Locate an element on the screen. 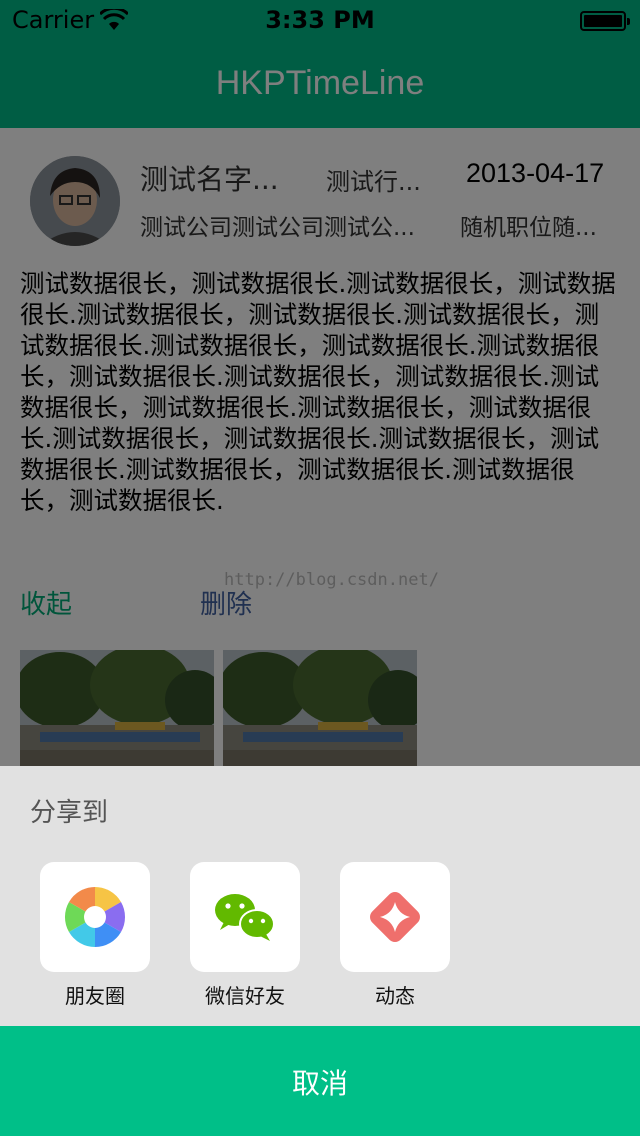 The width and height of the screenshot is (640, 1136). cancel-button: 取消 is located at coordinates (320, 1081).